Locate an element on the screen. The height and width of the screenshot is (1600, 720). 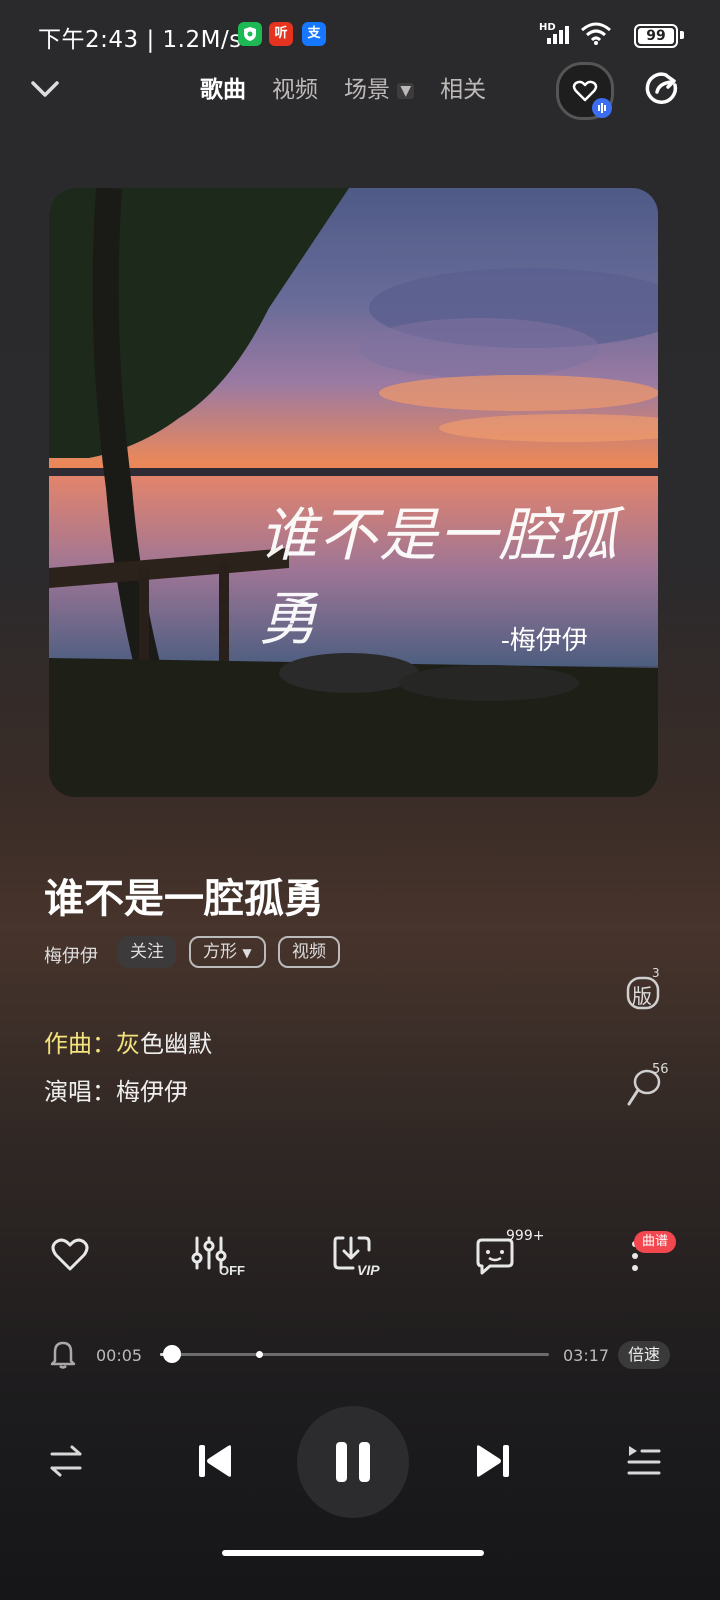
like-button is located at coordinates (70, 1257).